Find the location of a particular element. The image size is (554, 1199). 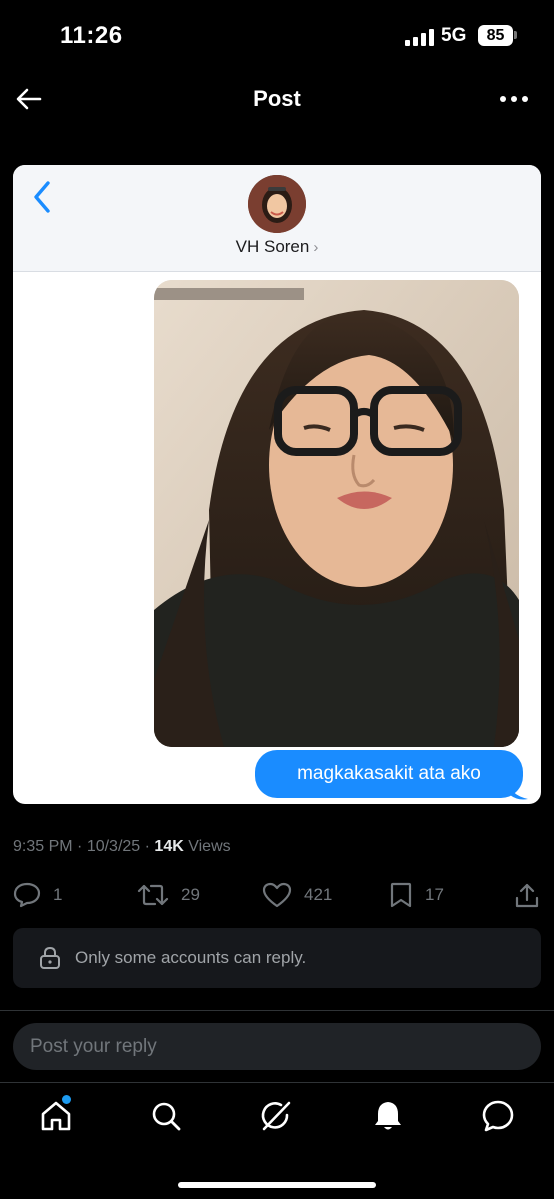

bottom-tab-bar is located at coordinates (277, 1140).